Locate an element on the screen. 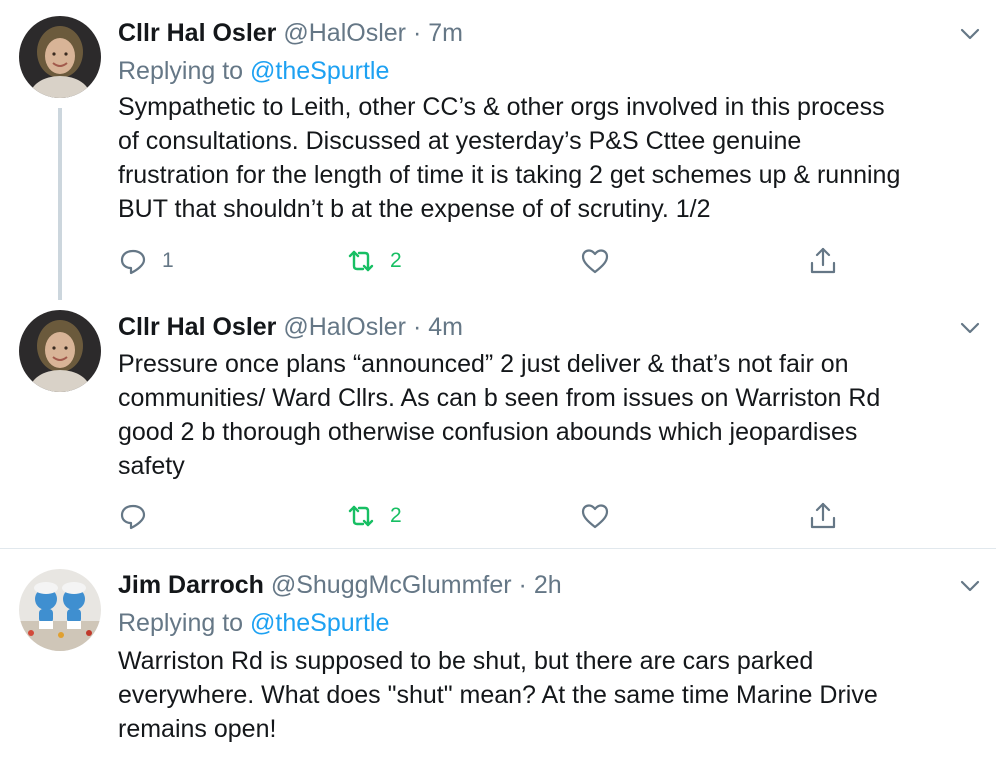 Image resolution: width=996 pixels, height=758 pixels. tweet-actions: 1 2 is located at coordinates (483, 261).